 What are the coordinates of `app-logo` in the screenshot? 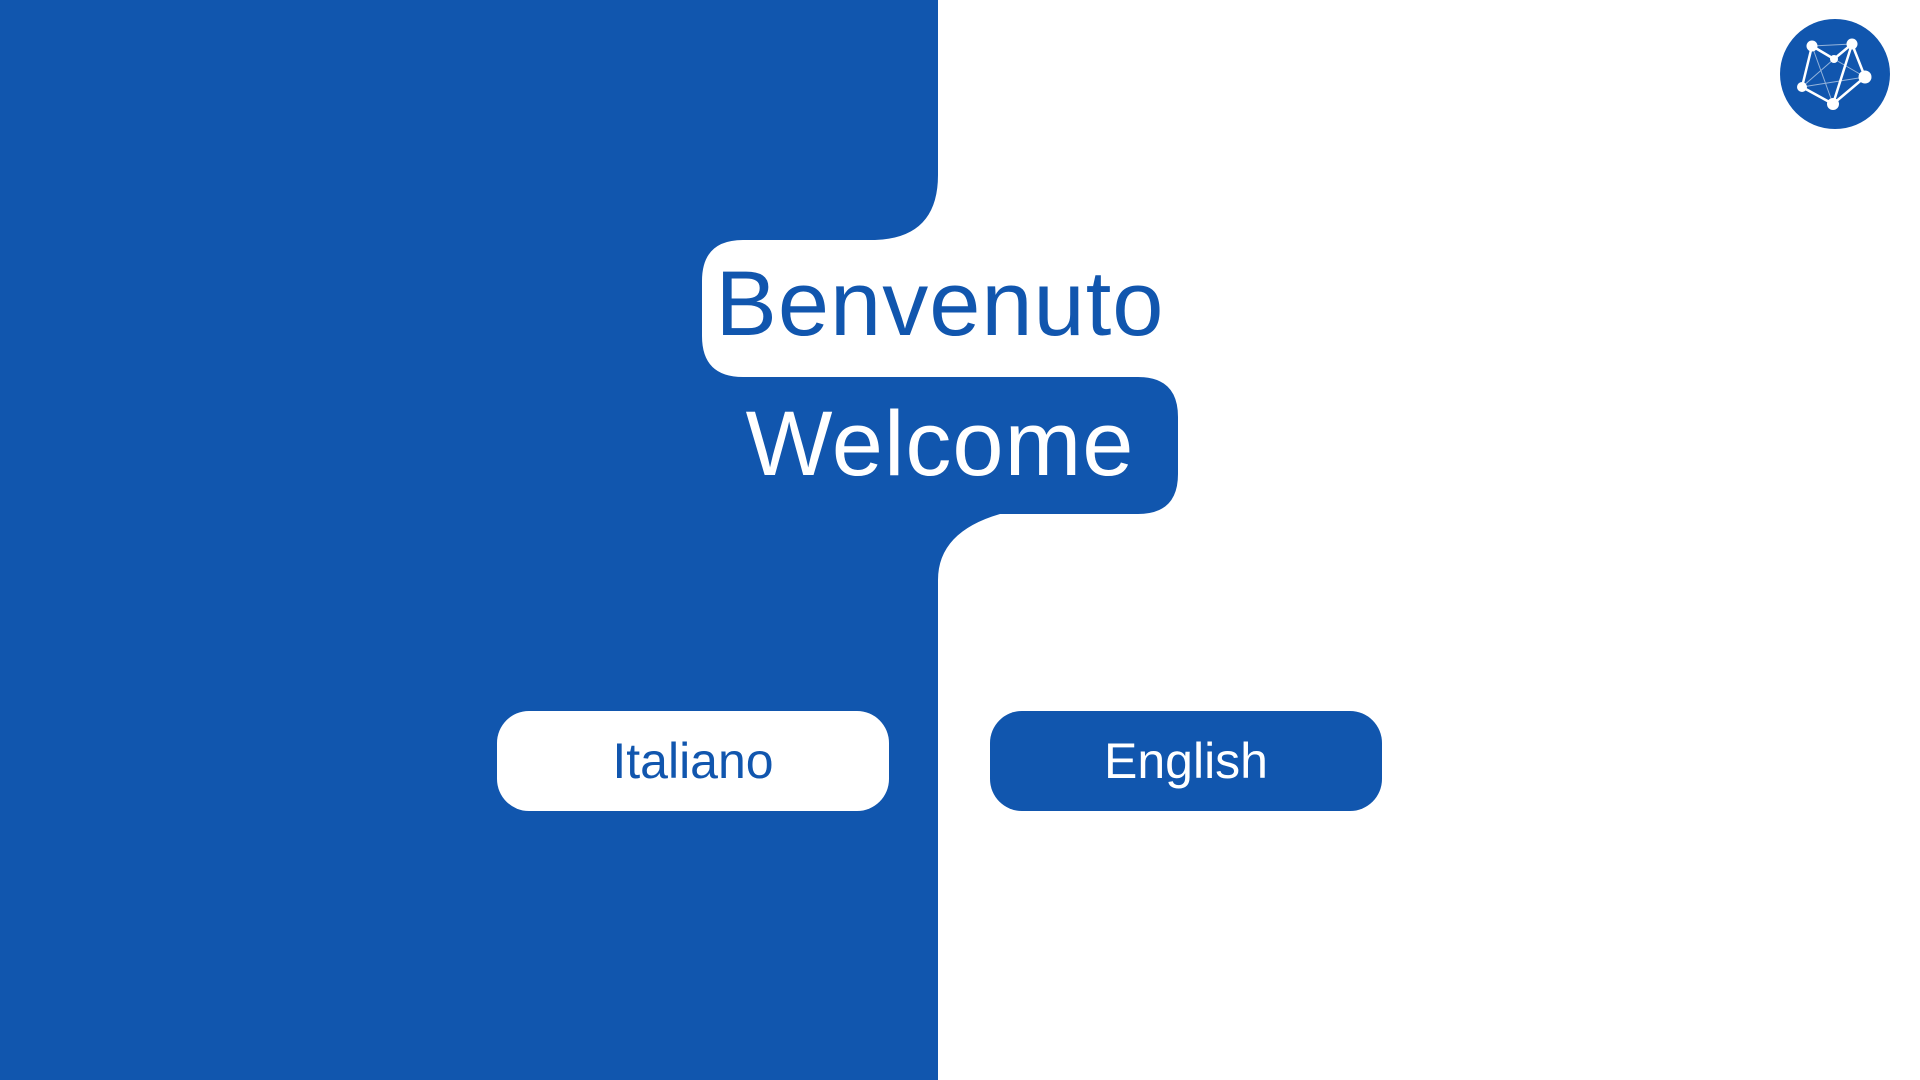 It's located at (1835, 74).